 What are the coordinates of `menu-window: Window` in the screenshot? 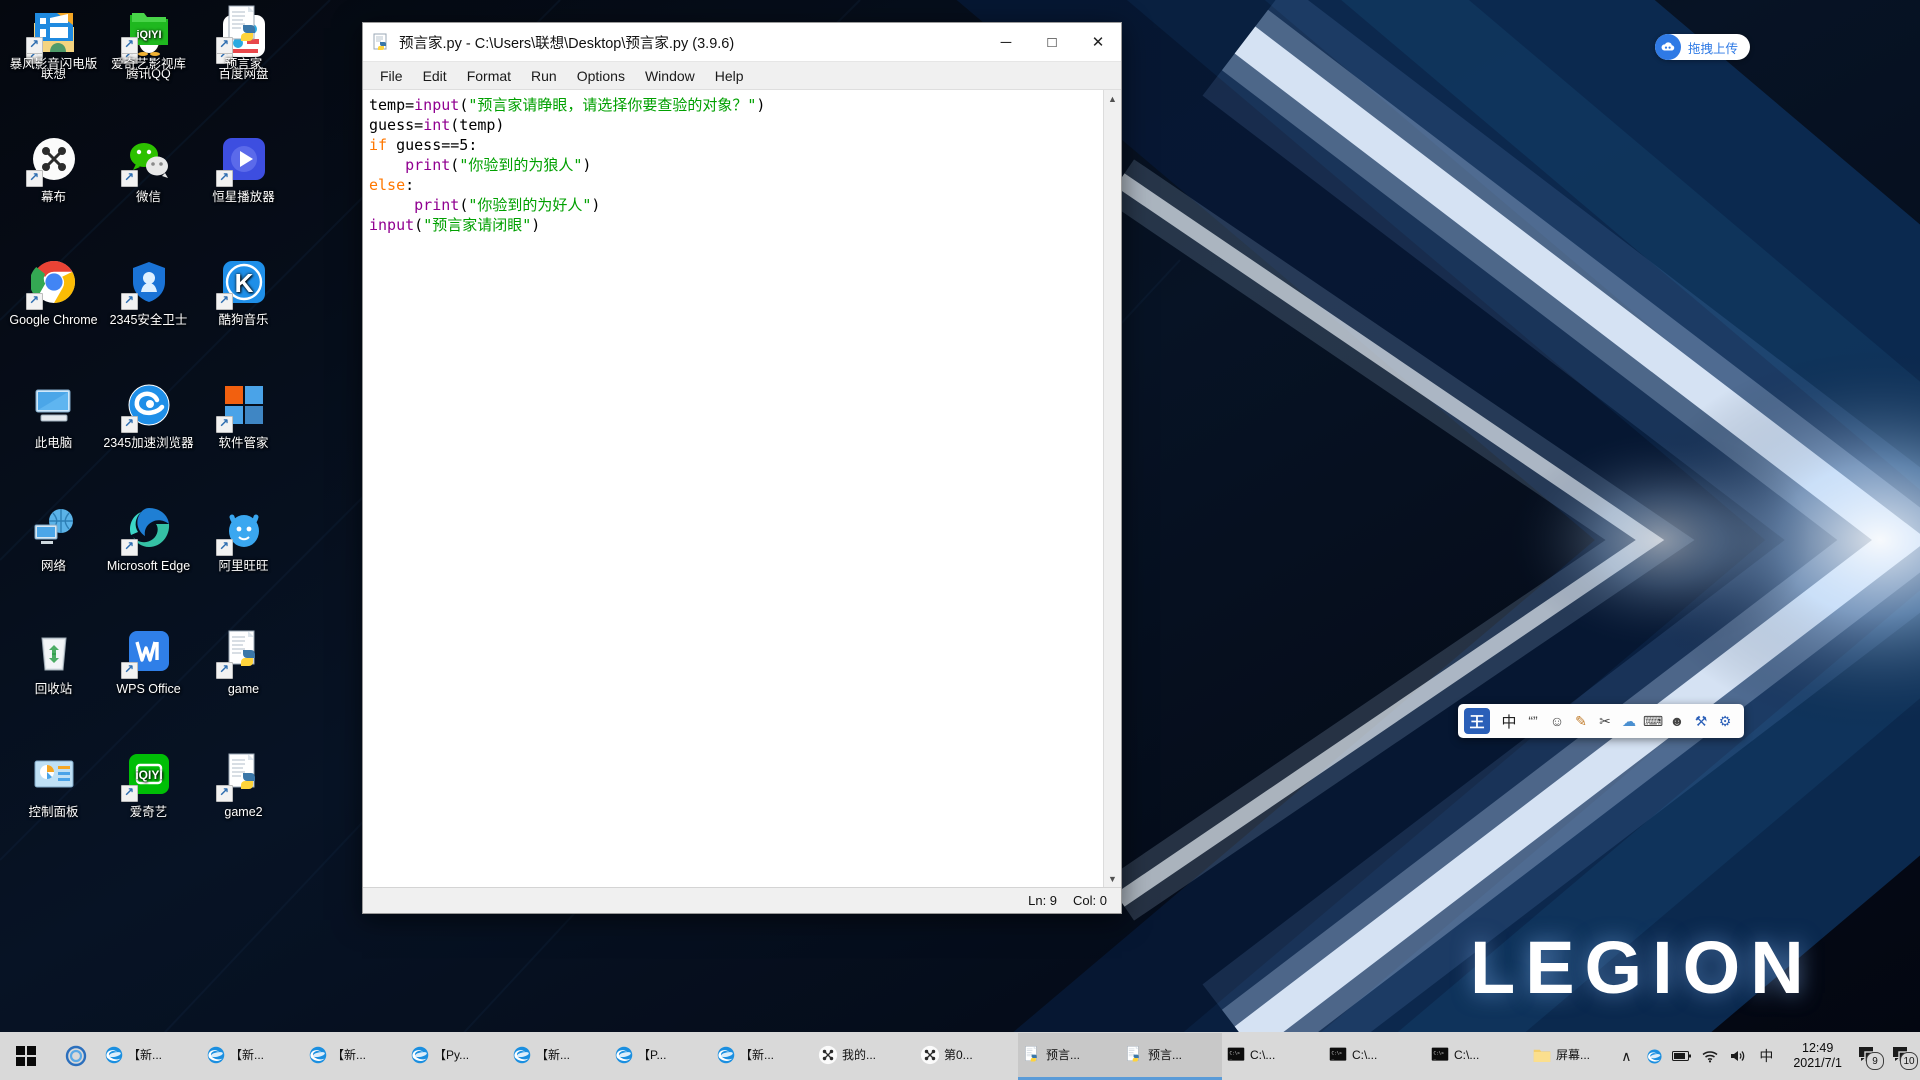 It's located at (670, 76).